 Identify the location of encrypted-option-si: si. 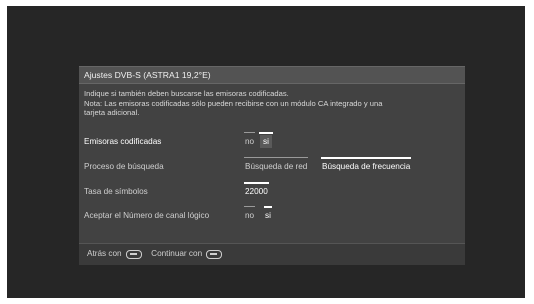
(266, 140).